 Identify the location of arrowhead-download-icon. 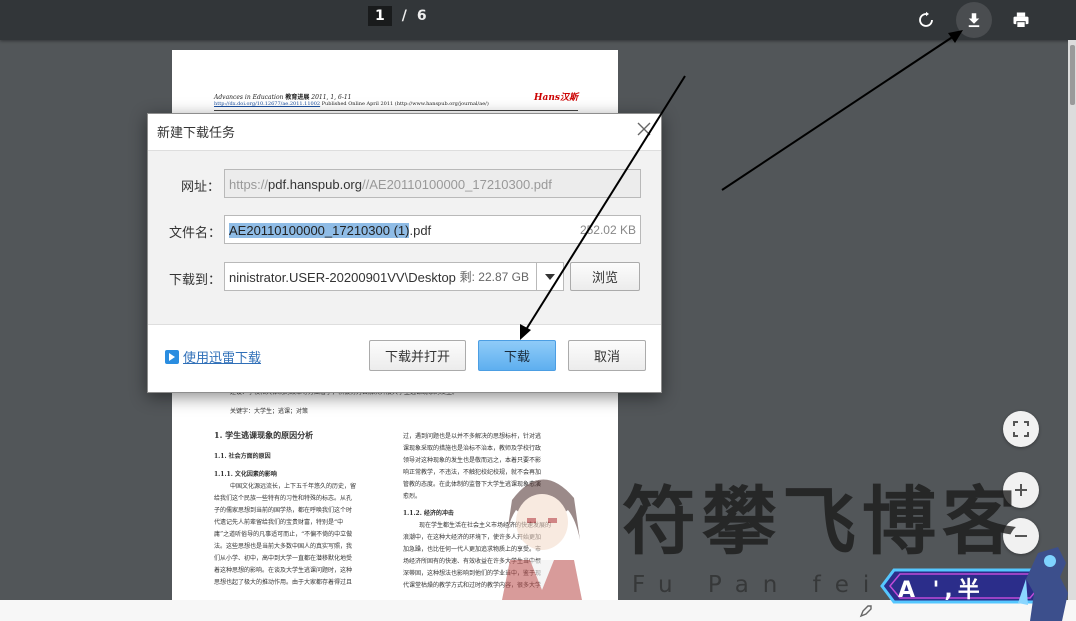
(955, 36).